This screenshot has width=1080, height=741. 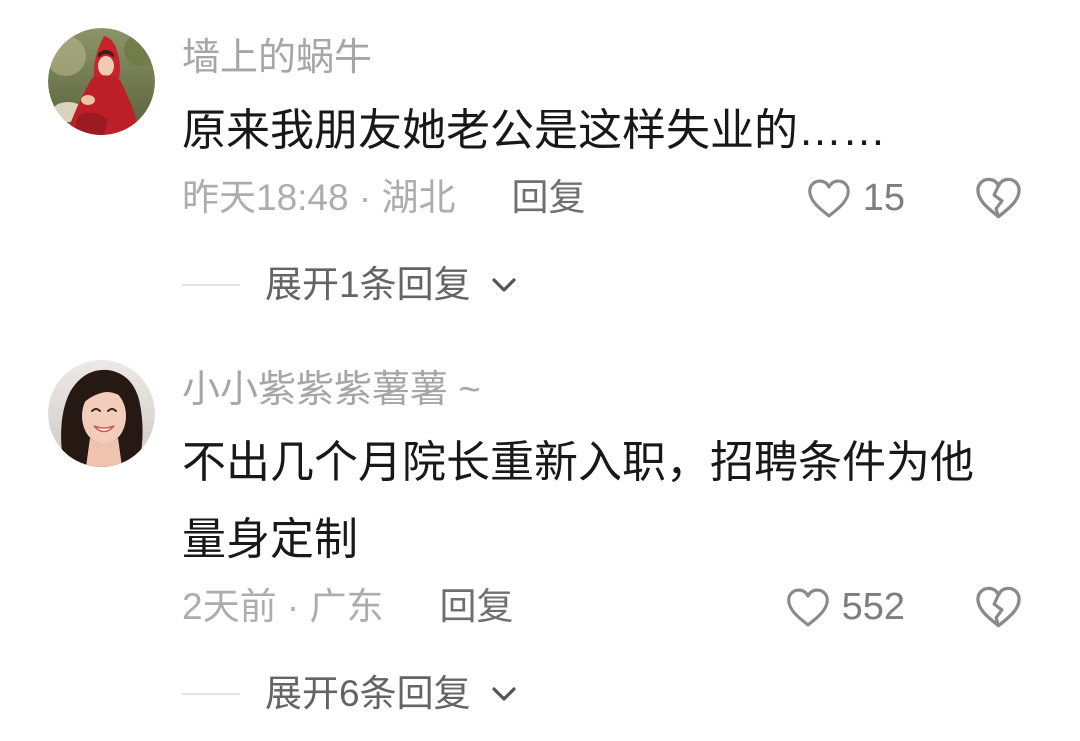 I want to click on expand-replies-label: 展开6条回复, so click(x=368, y=693).